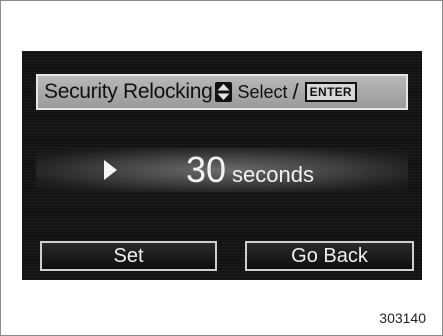  I want to click on value-selector: 30 seconds, so click(222, 170).